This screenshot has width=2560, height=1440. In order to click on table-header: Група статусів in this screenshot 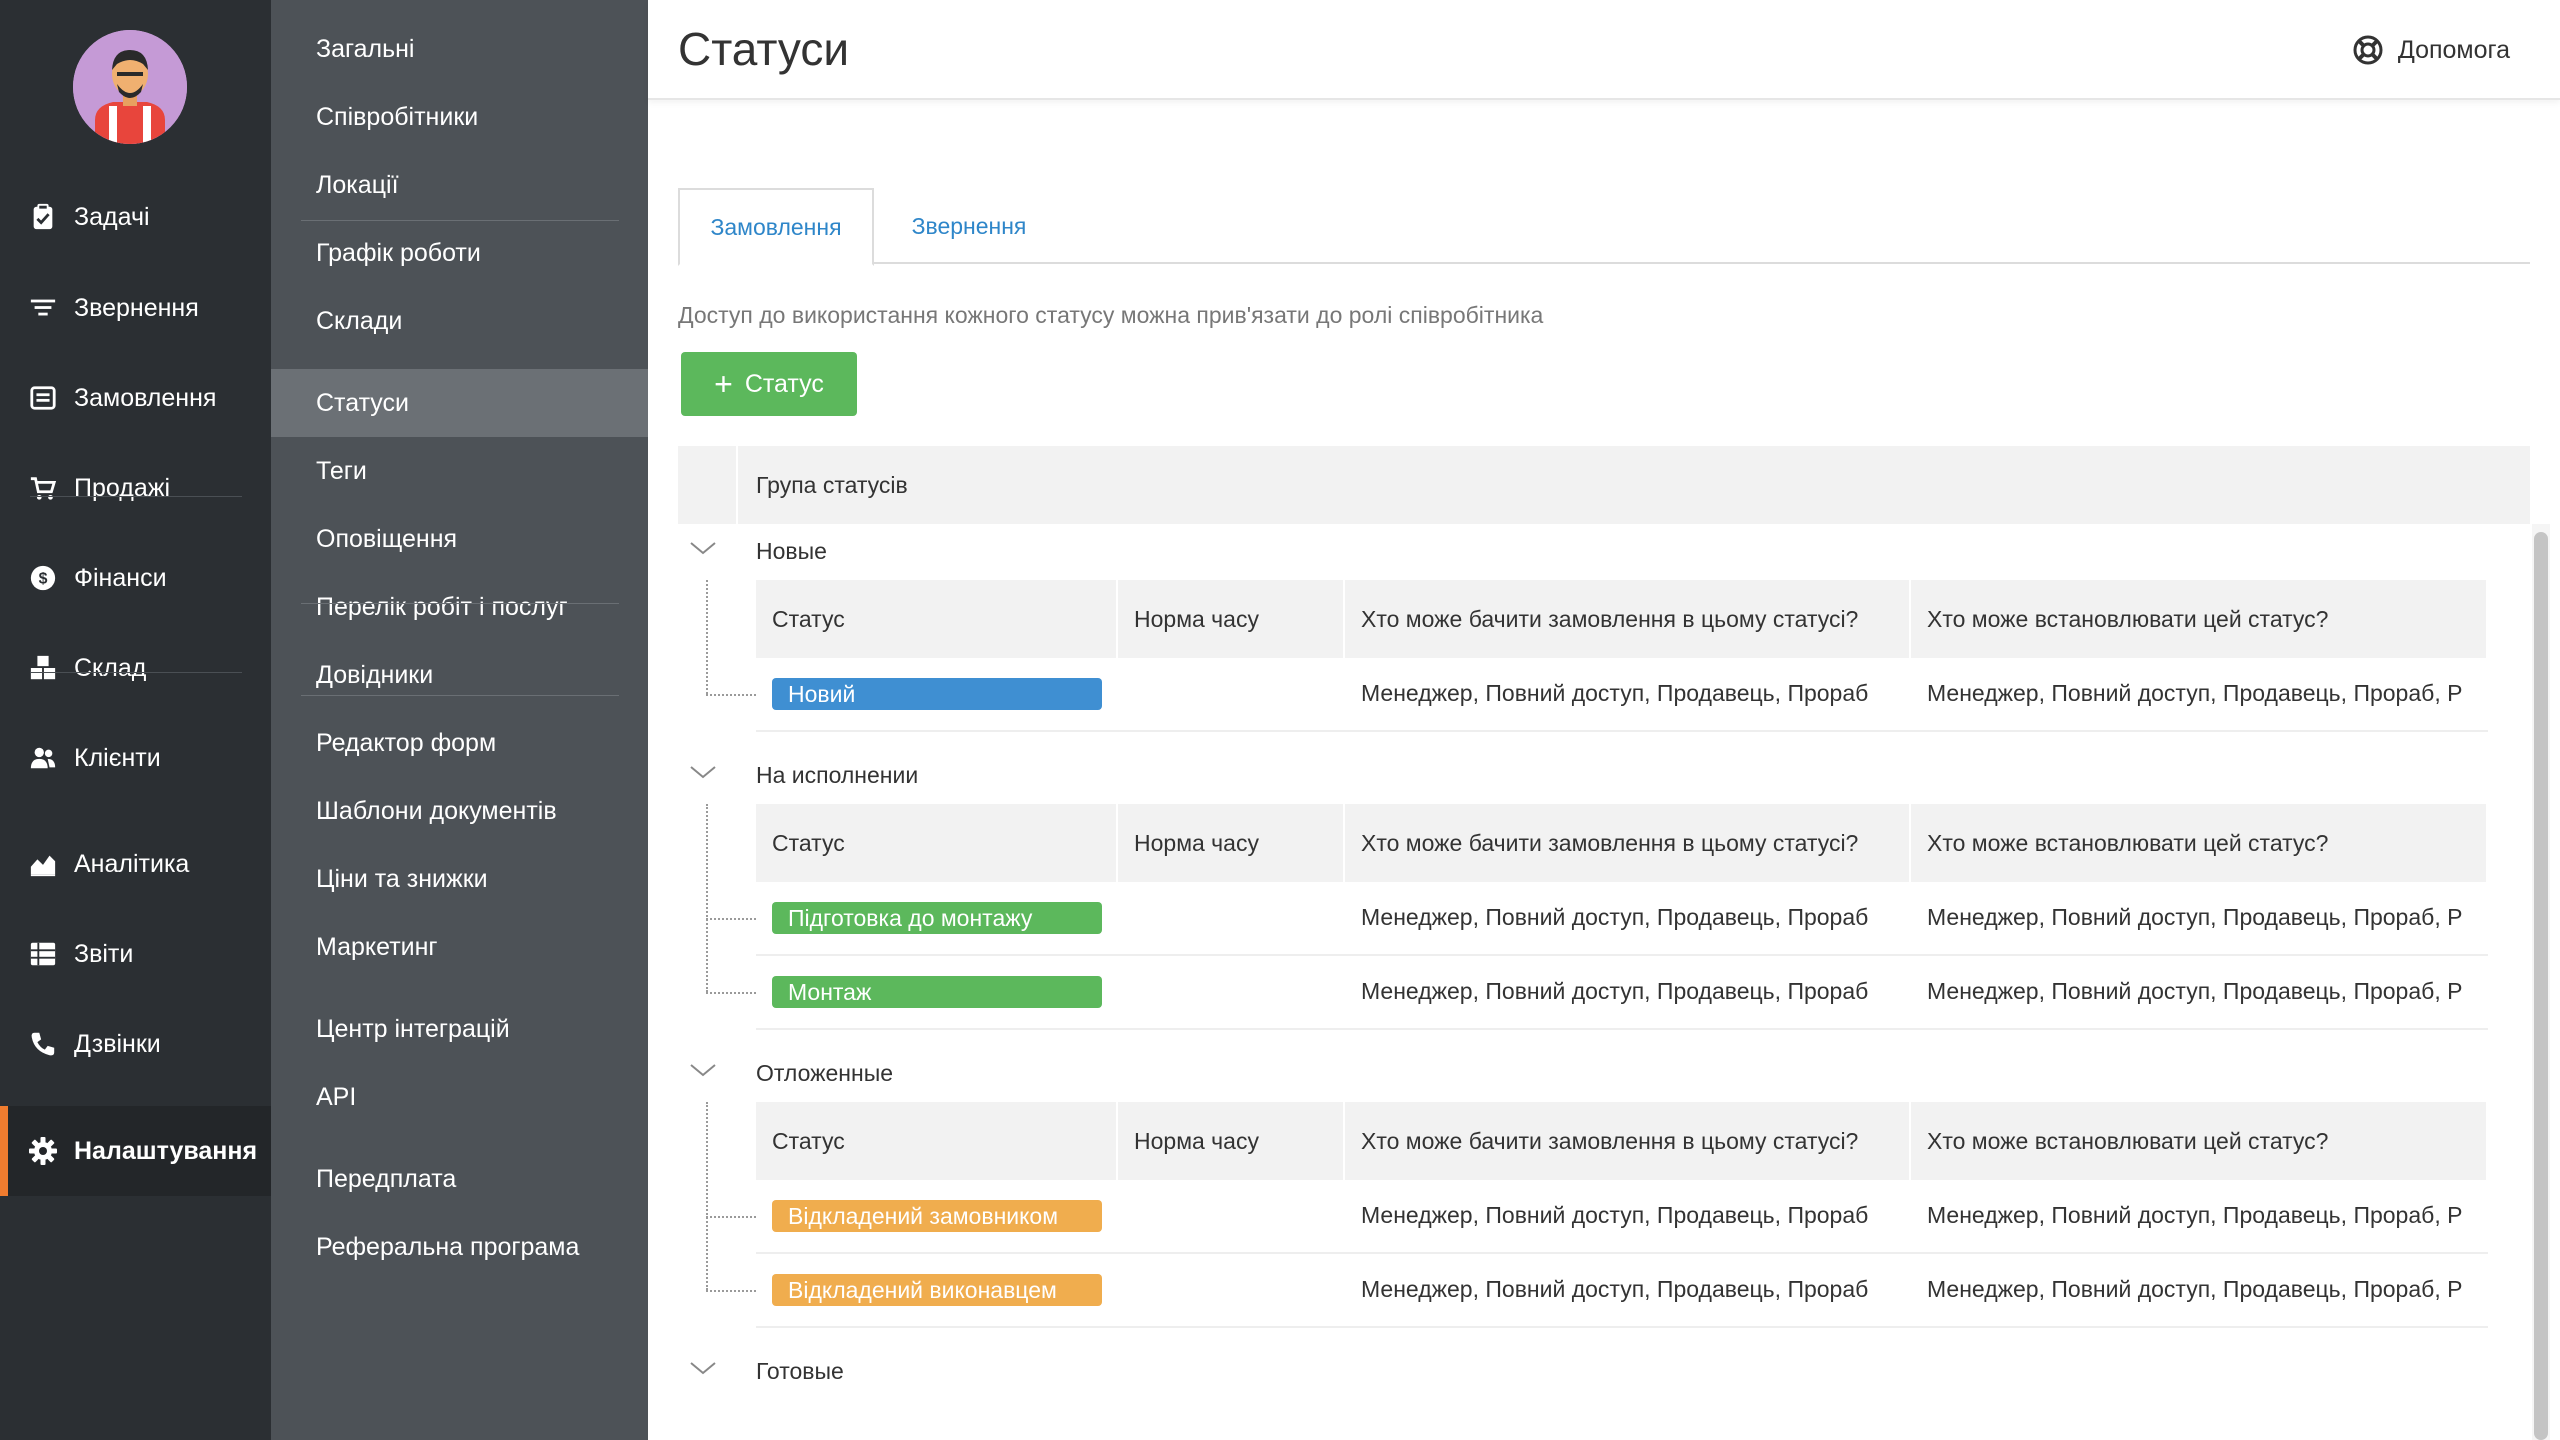, I will do `click(1604, 485)`.